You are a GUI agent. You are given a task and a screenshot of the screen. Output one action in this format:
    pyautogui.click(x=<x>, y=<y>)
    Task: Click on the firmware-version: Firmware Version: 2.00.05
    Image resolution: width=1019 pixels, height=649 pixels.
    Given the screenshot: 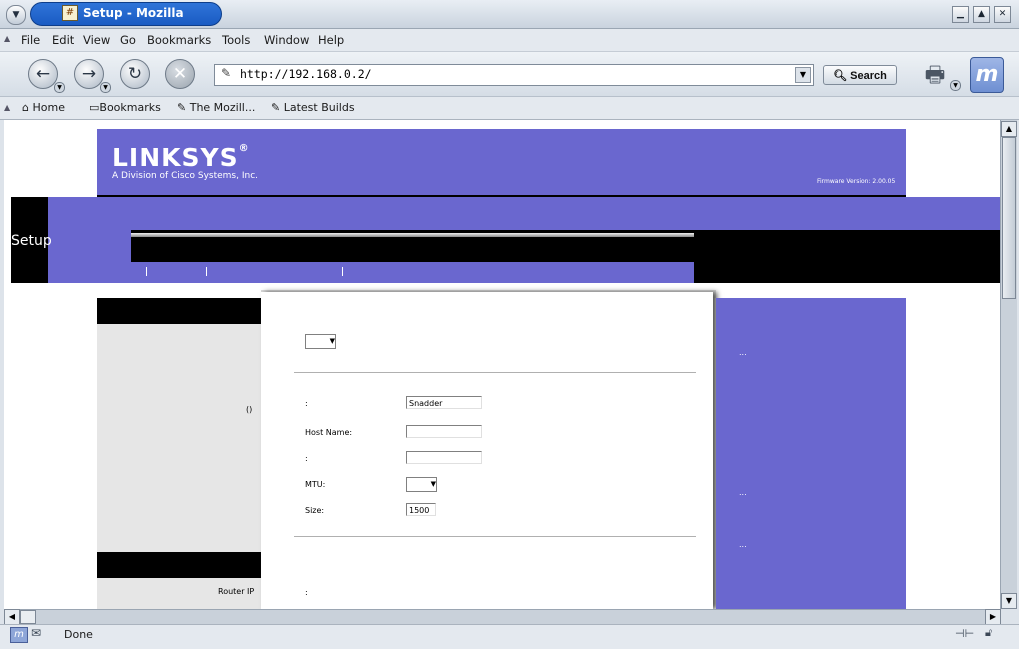 What is the action you would take?
    pyautogui.click(x=856, y=181)
    